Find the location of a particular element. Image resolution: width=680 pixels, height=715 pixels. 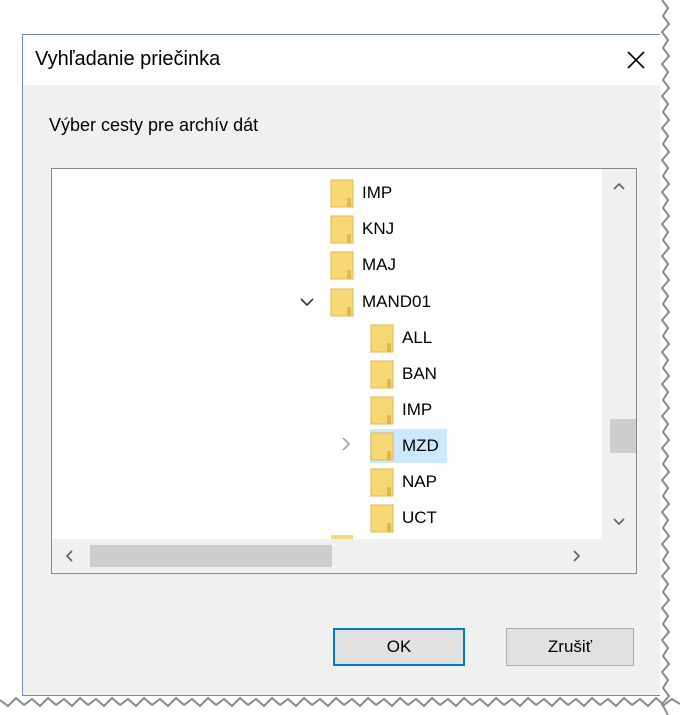

chevron-left-icon is located at coordinates (69, 556).